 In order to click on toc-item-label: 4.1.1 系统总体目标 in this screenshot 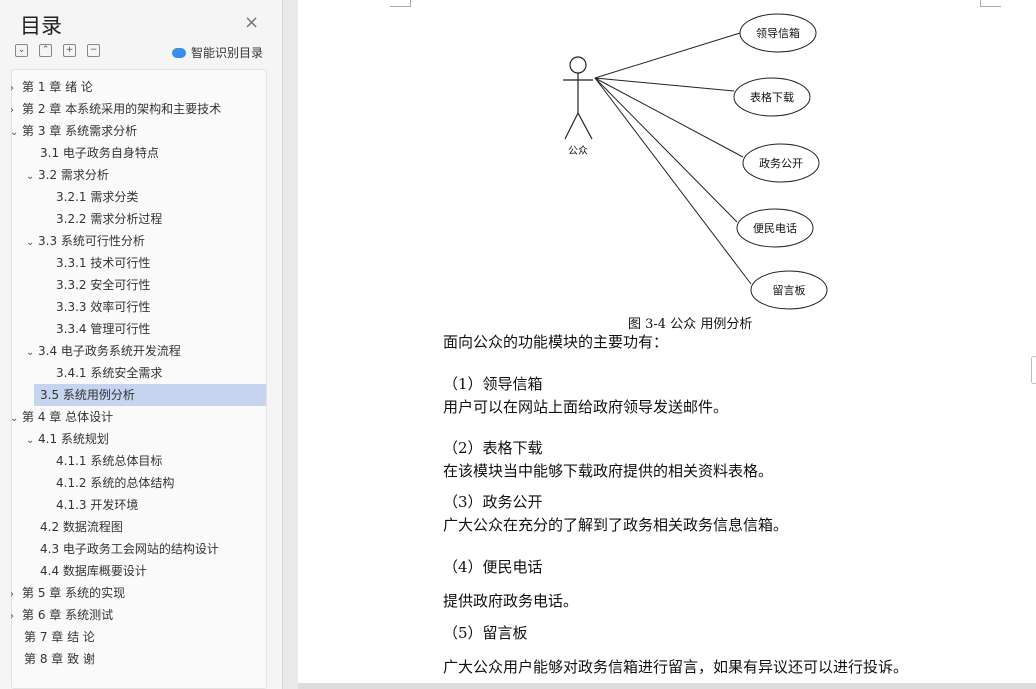, I will do `click(109, 461)`.